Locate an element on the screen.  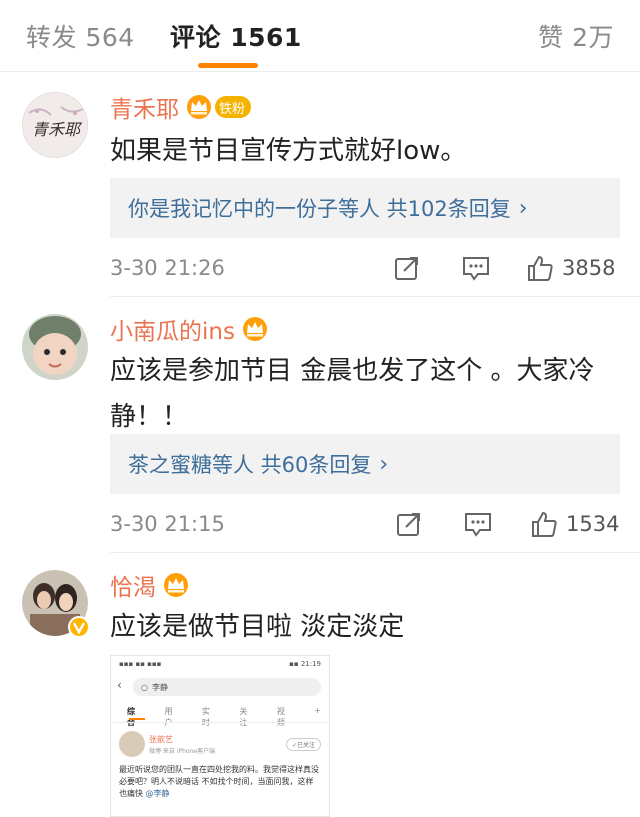
avatar-baby-photo is located at coordinates (55, 347).